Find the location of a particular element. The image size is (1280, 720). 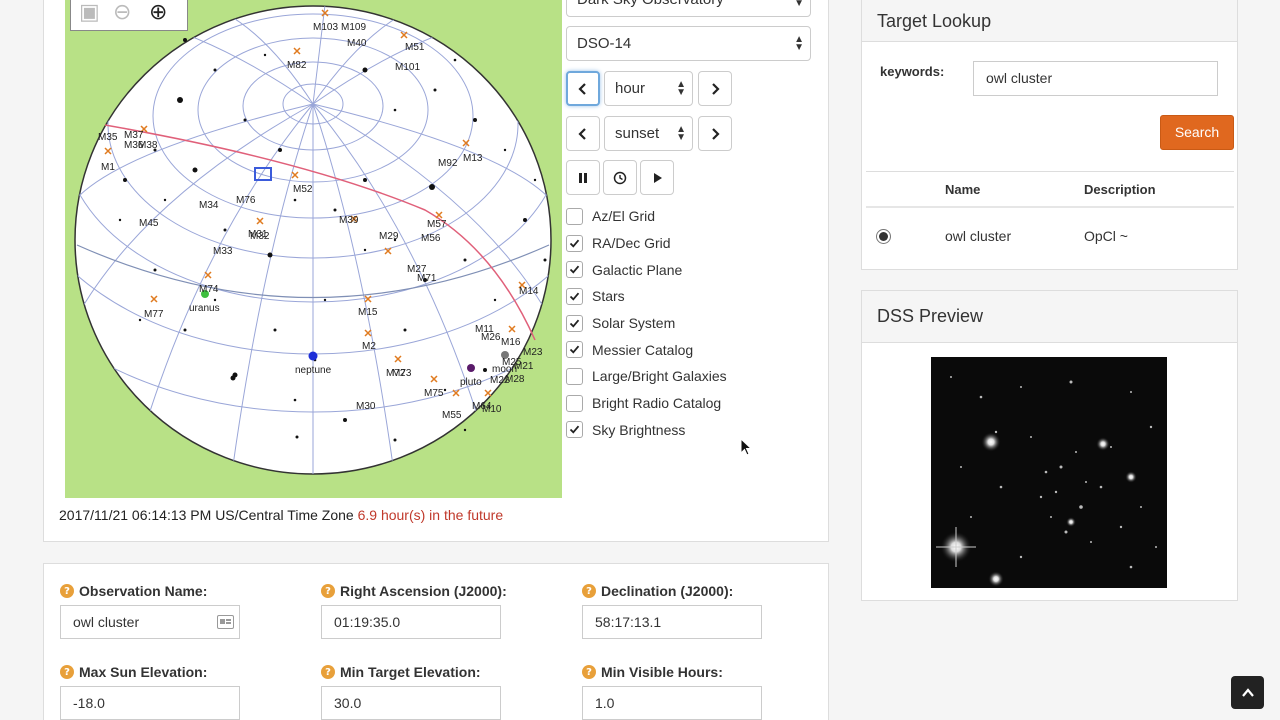

clock-icon is located at coordinates (620, 177).